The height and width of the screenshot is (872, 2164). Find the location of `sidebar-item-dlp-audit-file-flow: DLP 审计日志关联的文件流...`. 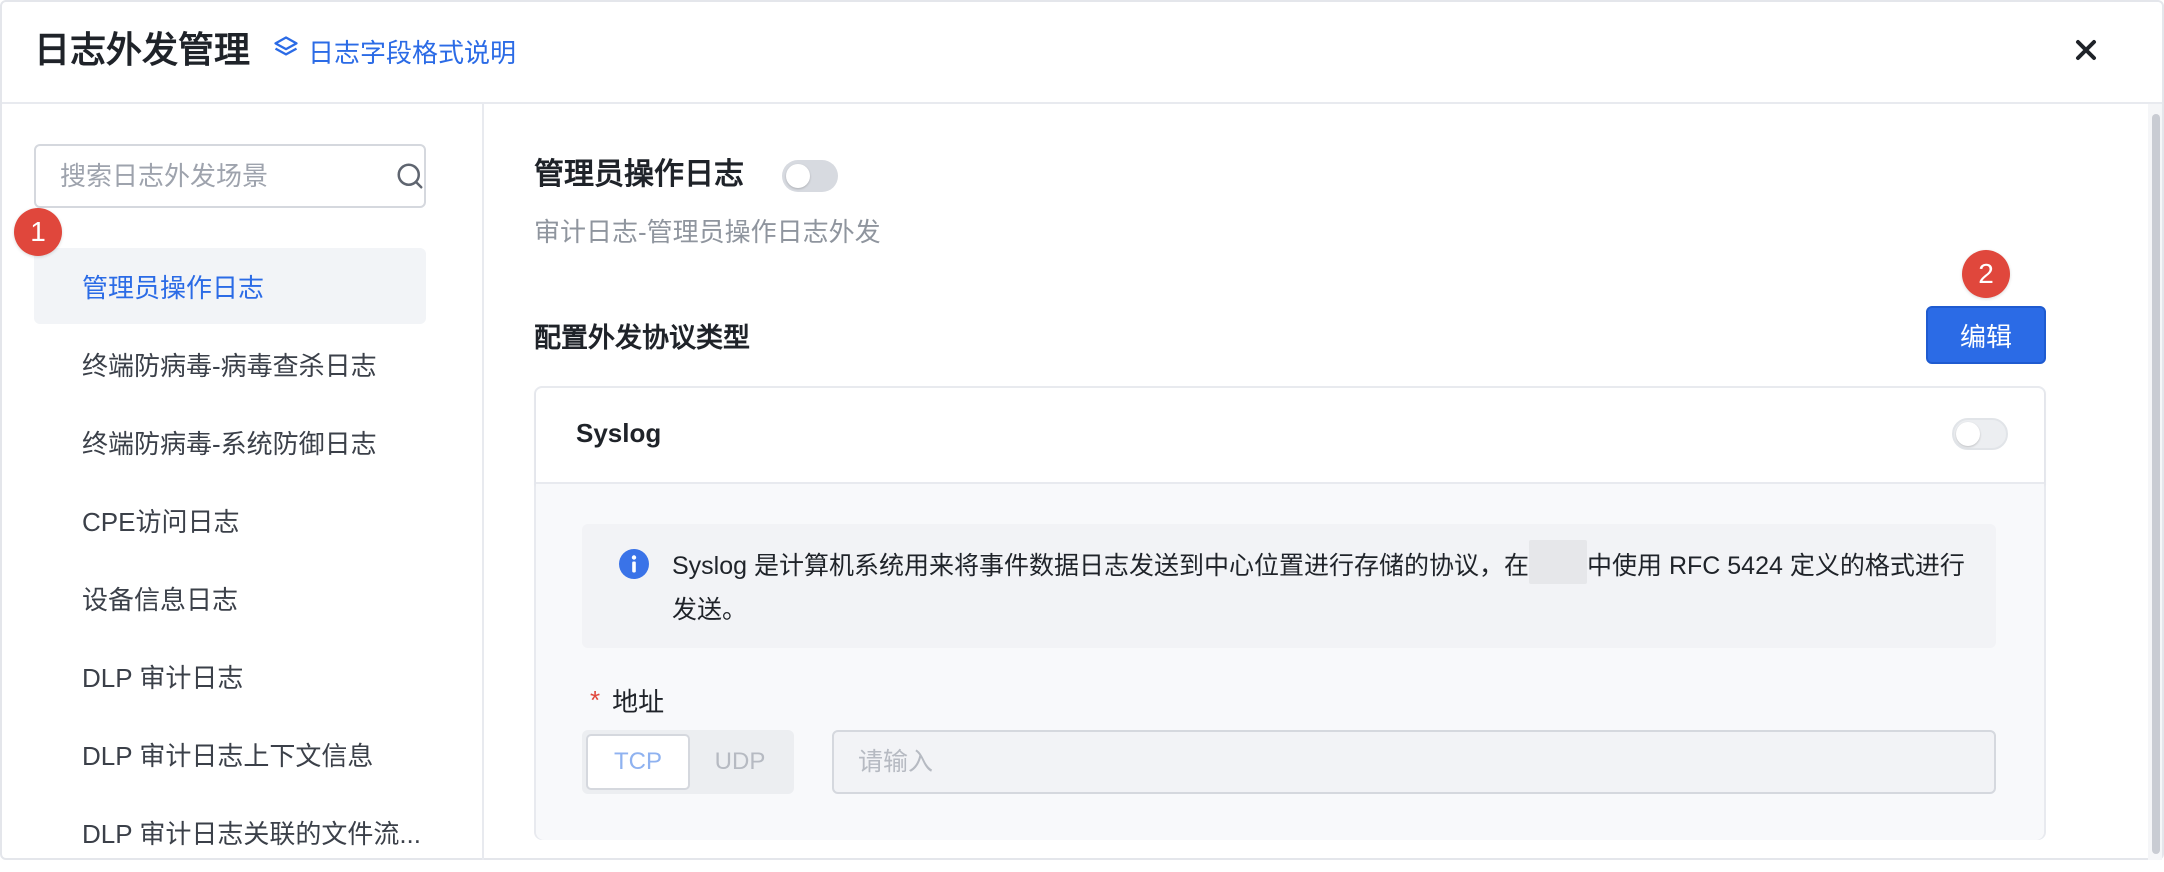

sidebar-item-dlp-audit-file-flow: DLP 审计日志关联的文件流... is located at coordinates (230, 832).